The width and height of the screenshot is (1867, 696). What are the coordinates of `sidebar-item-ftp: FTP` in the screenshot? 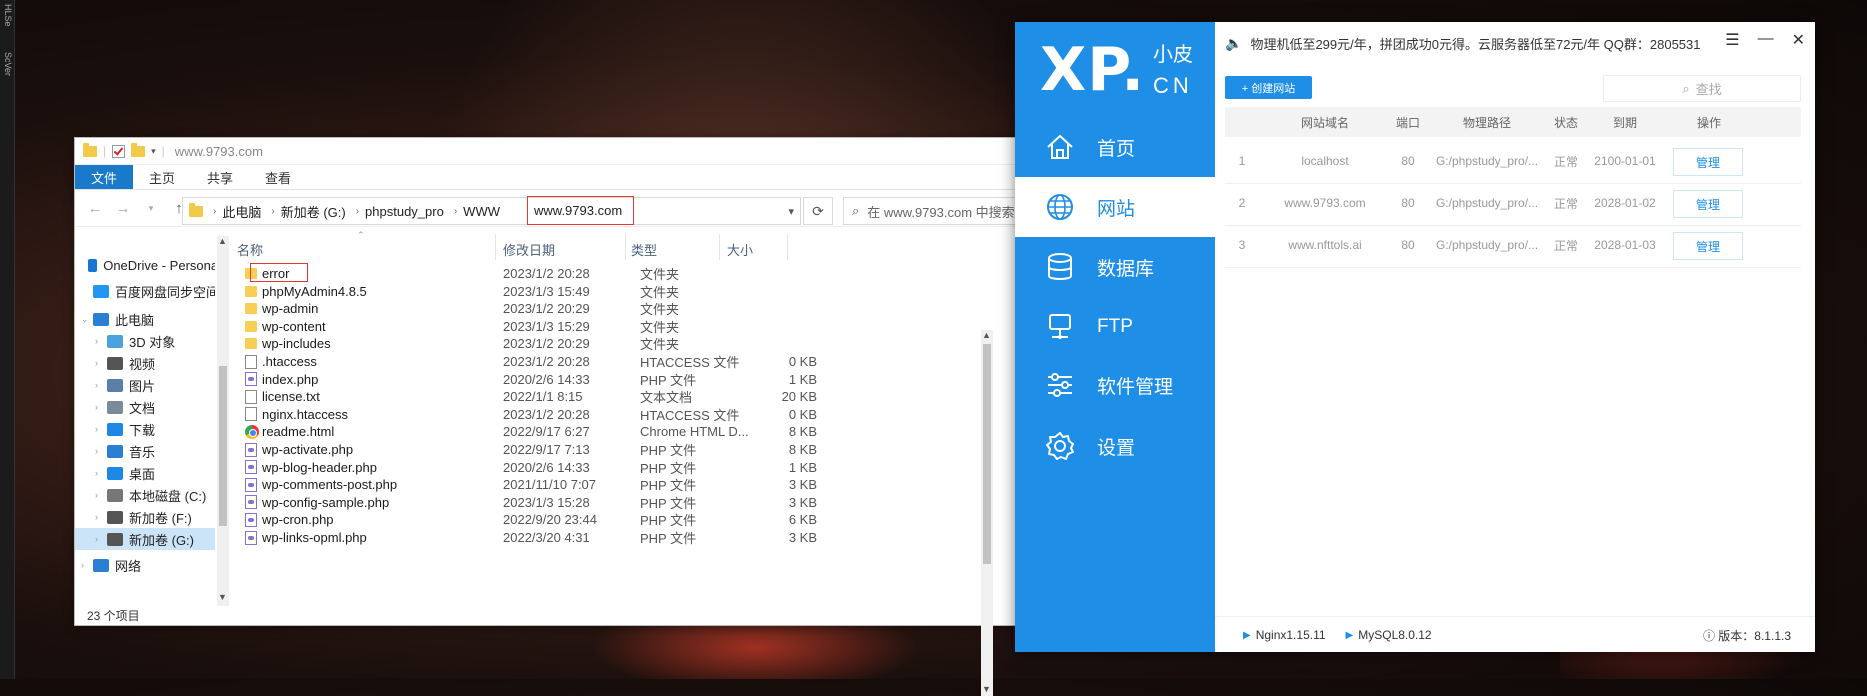 It's located at (1115, 327).